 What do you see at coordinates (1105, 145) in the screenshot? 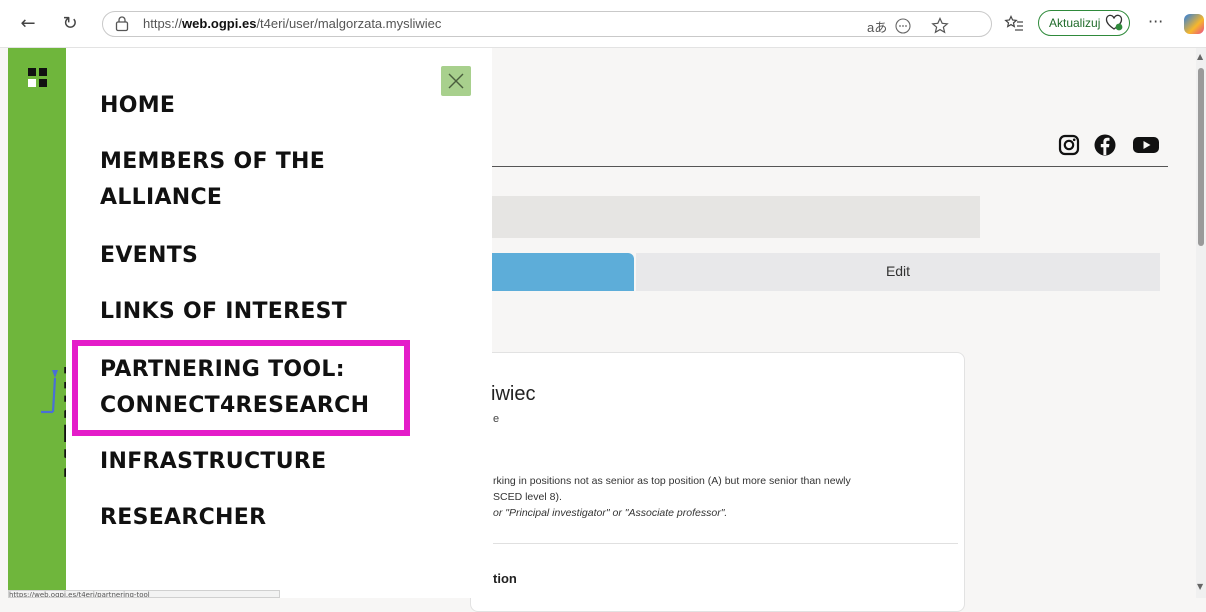
I see `facebook-icon` at bounding box center [1105, 145].